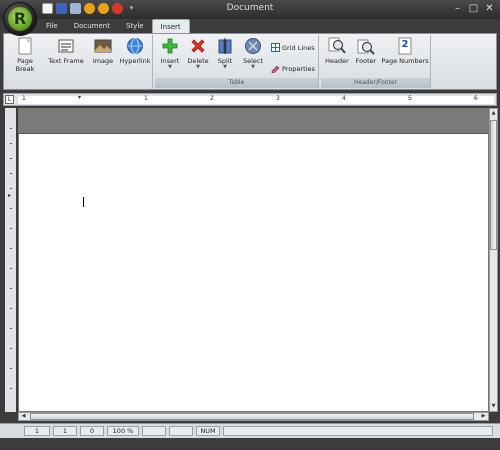  I want to click on image-button: Image, so click(103, 51).